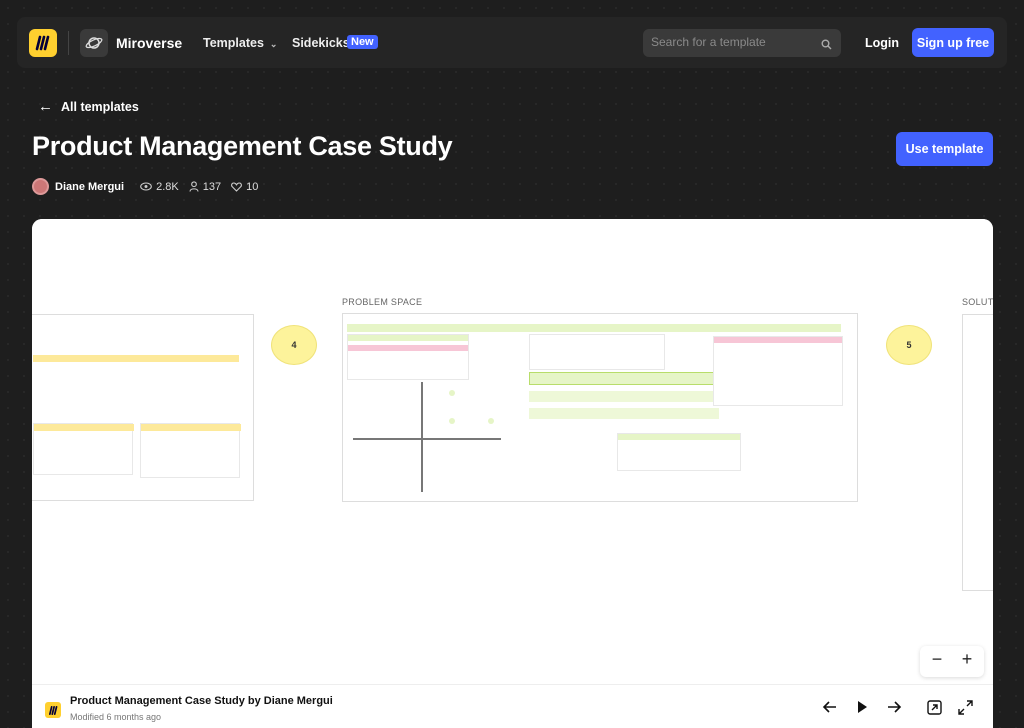  Describe the element at coordinates (252, 186) in the screenshot. I see `likes-count: 10` at that location.